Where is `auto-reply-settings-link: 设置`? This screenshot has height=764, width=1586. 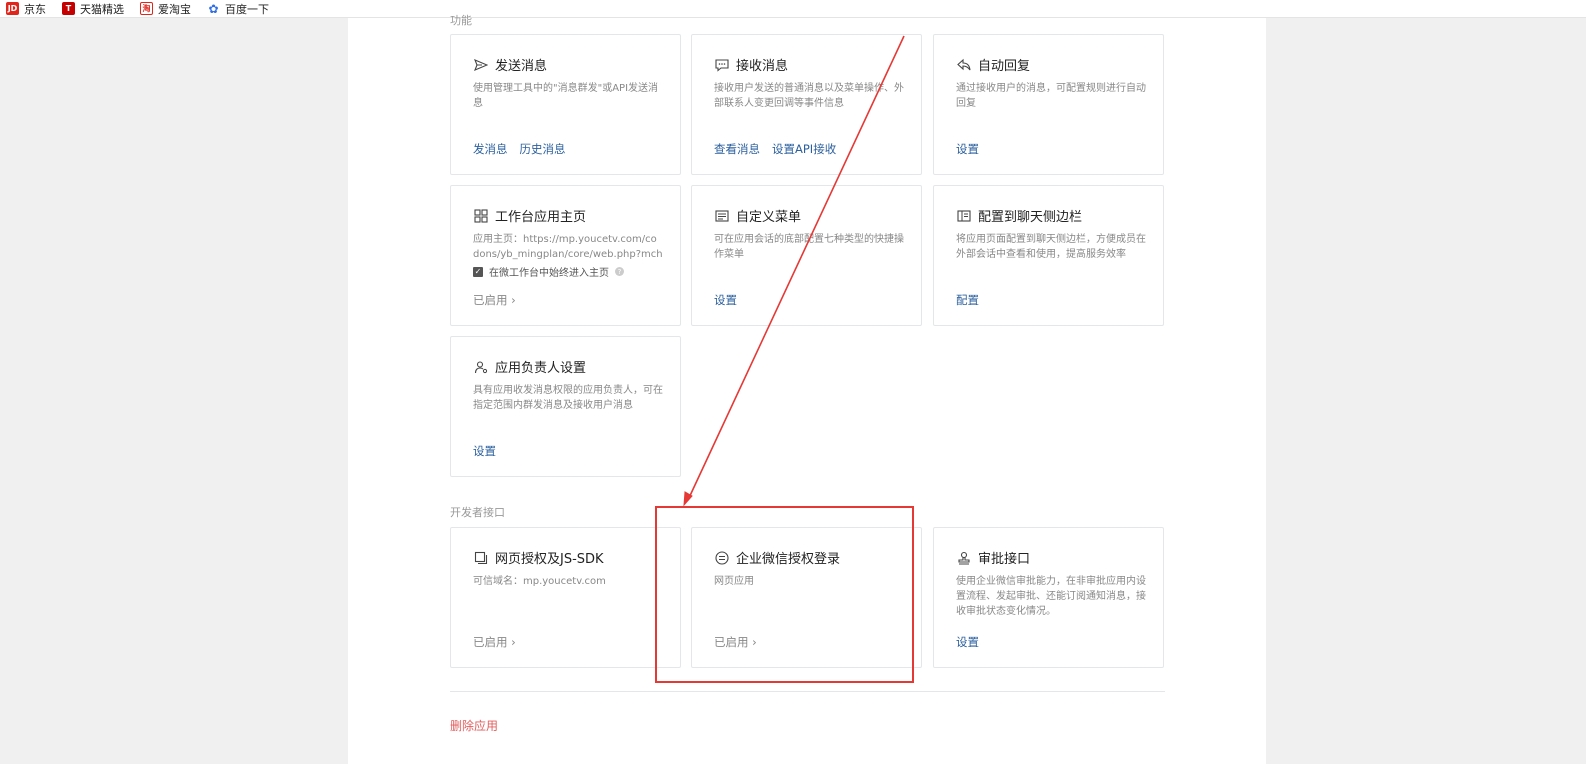
auto-reply-settings-link: 设置 is located at coordinates (967, 149).